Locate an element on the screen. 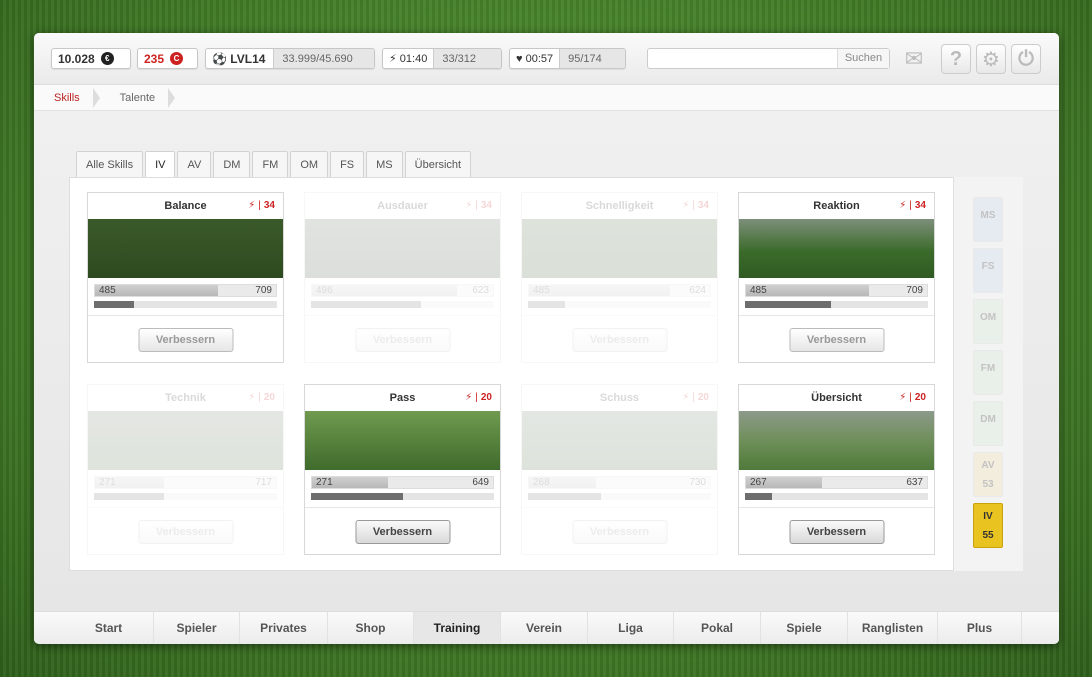 Image resolution: width=1092 pixels, height=677 pixels. skill-progress-bar: 271 649 is located at coordinates (402, 482).